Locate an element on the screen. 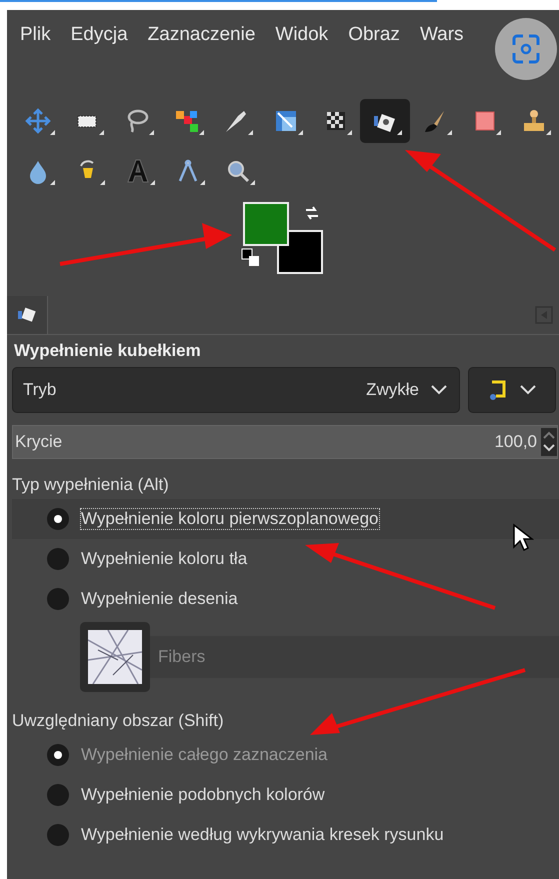  move-arrows-icon is located at coordinates (37, 121).